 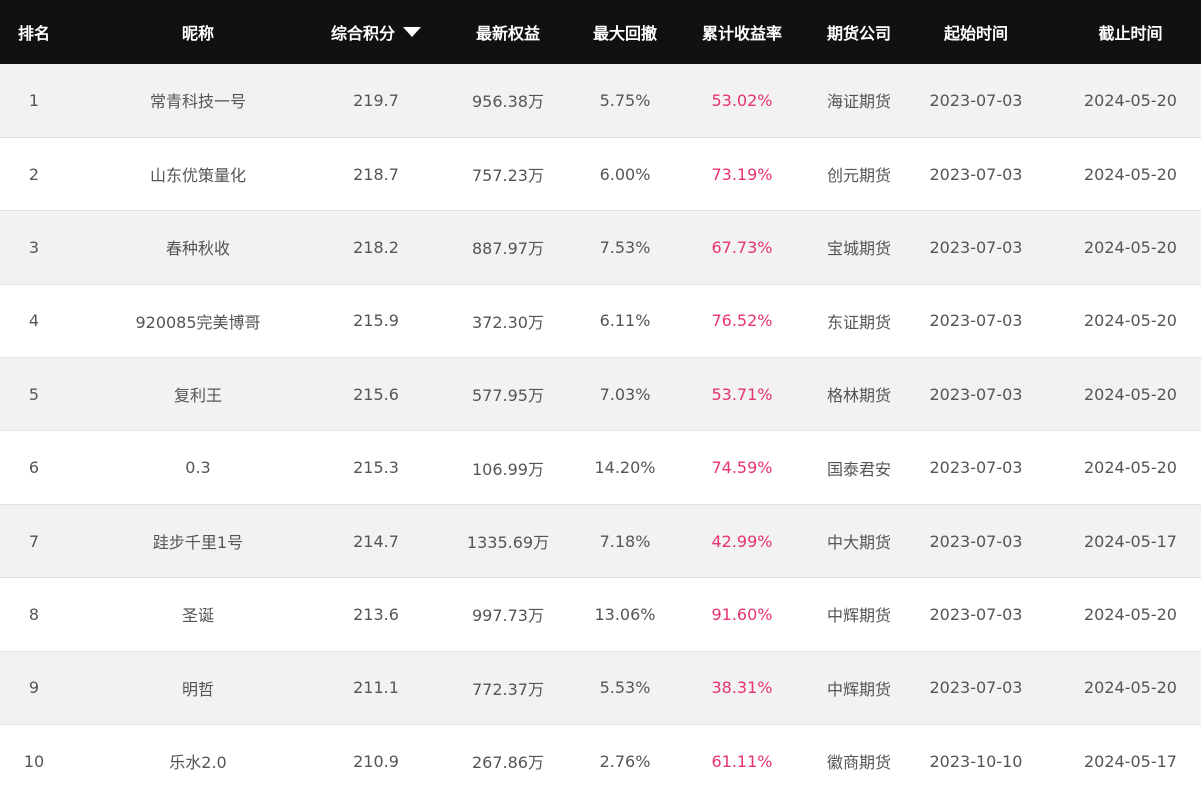 What do you see at coordinates (741, 33) in the screenshot?
I see `column-header-return-rate: 累计收益率` at bounding box center [741, 33].